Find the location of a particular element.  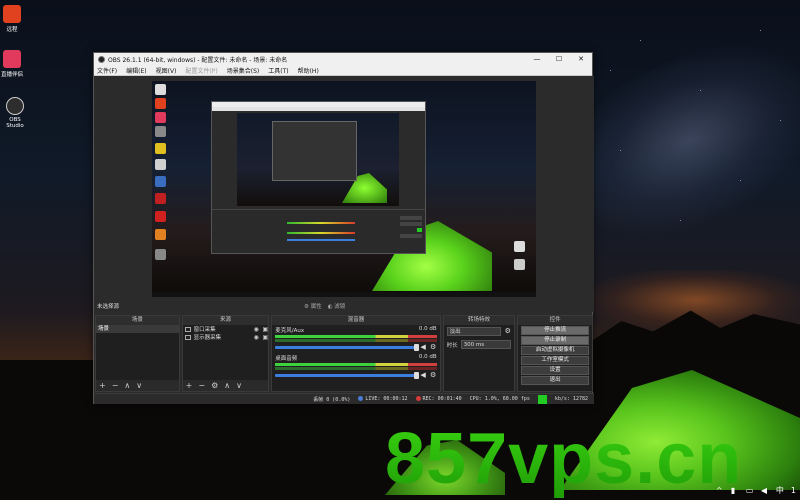

duration-label: 时长 is located at coordinates (452, 345).